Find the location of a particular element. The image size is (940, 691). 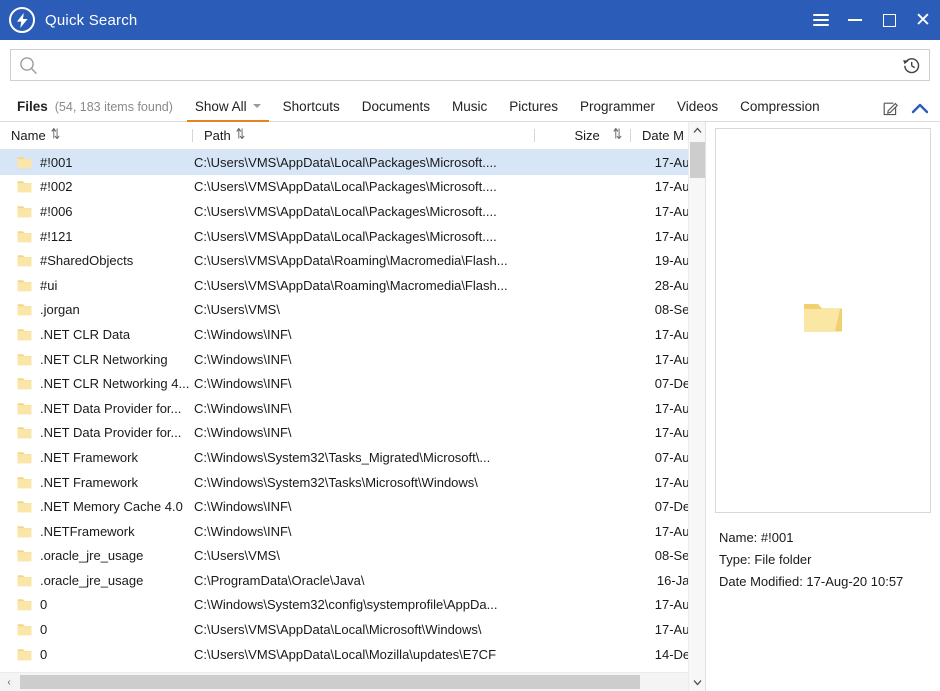

sort-indicator-icon: ⇅ is located at coordinates (55, 135).